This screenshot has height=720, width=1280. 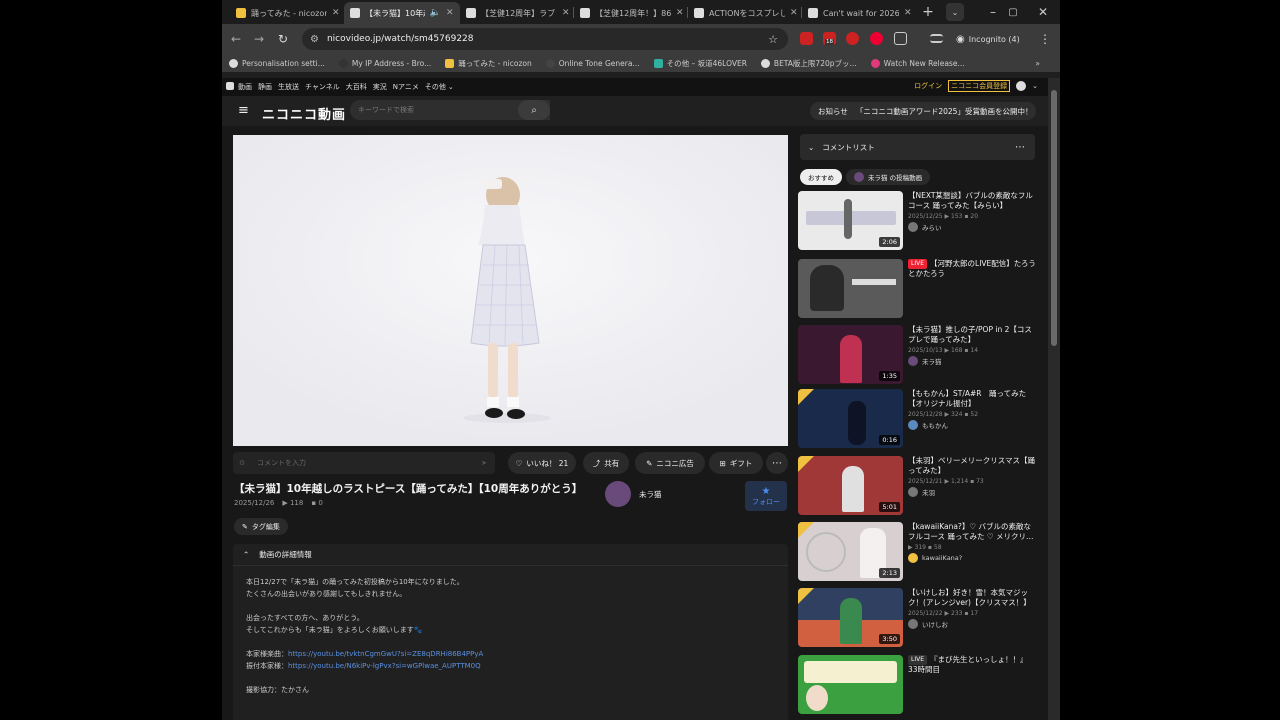 What do you see at coordinates (850, 418) in the screenshot?
I see `video-thumbnail: 0:16` at bounding box center [850, 418].